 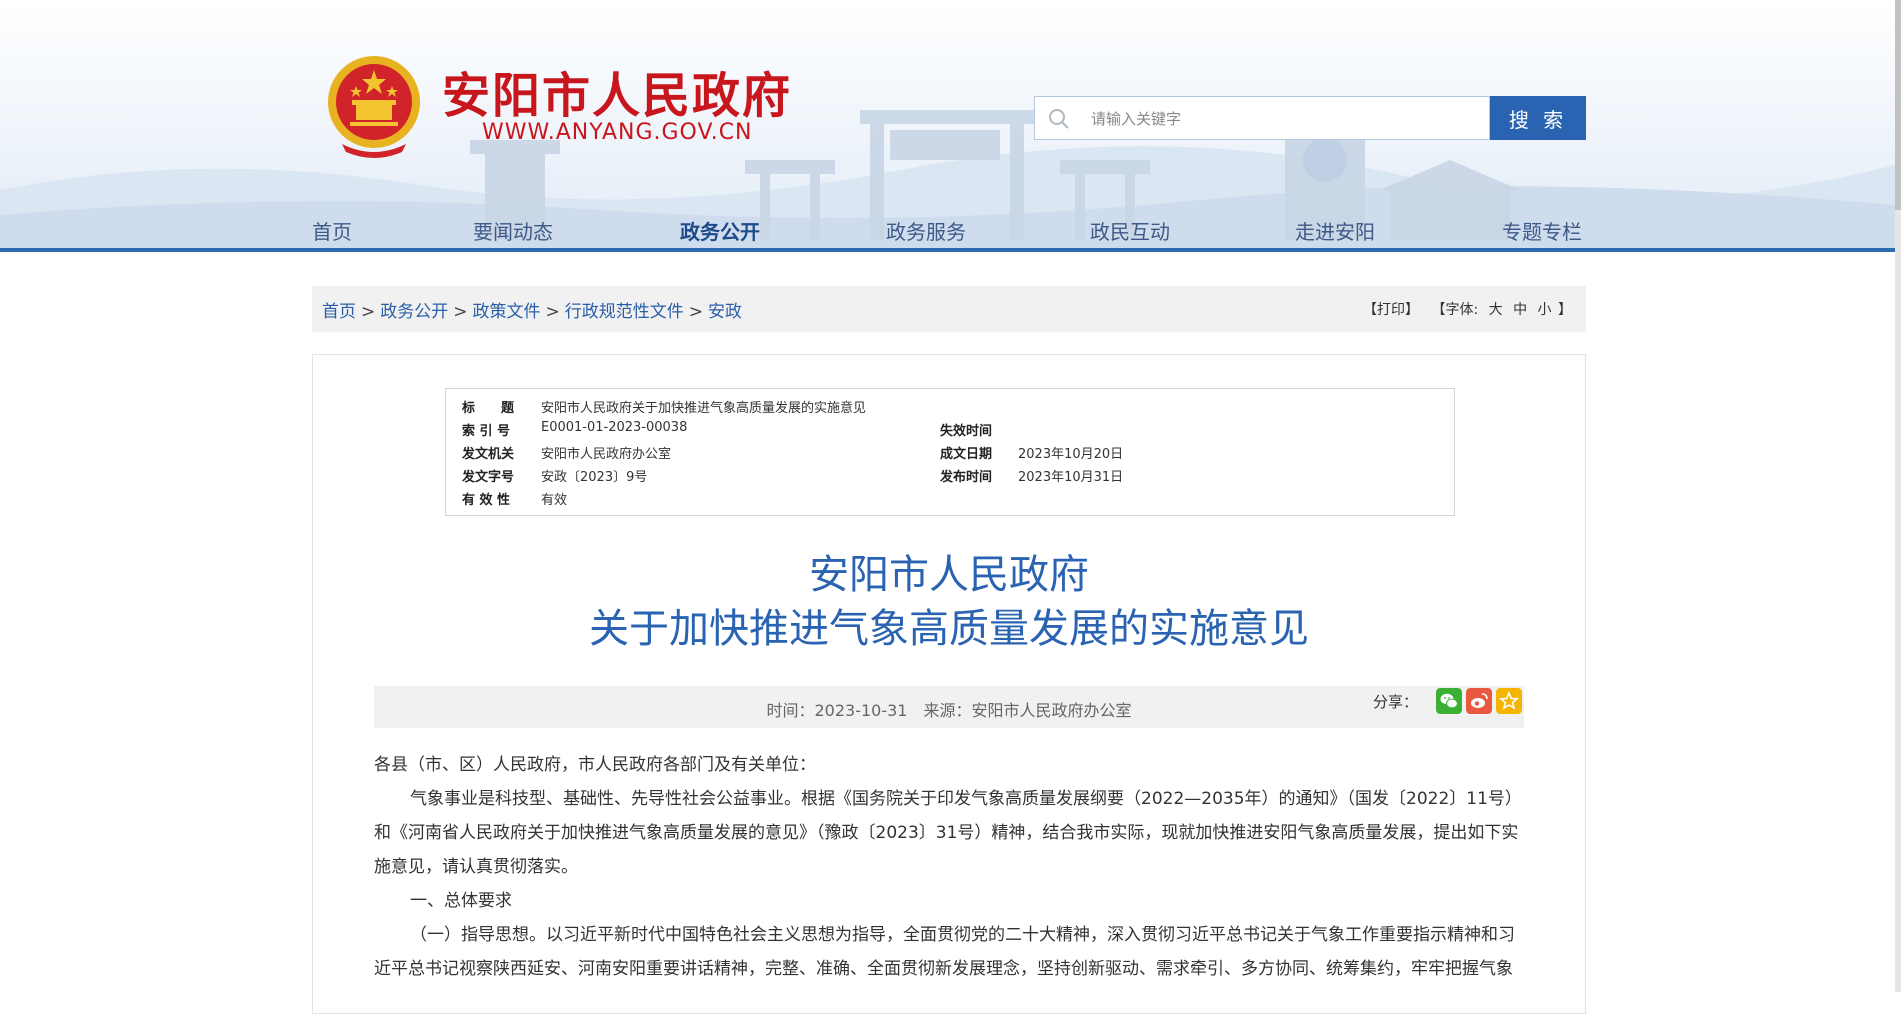 What do you see at coordinates (1538, 118) in the screenshot?
I see `search-button: 搜 索` at bounding box center [1538, 118].